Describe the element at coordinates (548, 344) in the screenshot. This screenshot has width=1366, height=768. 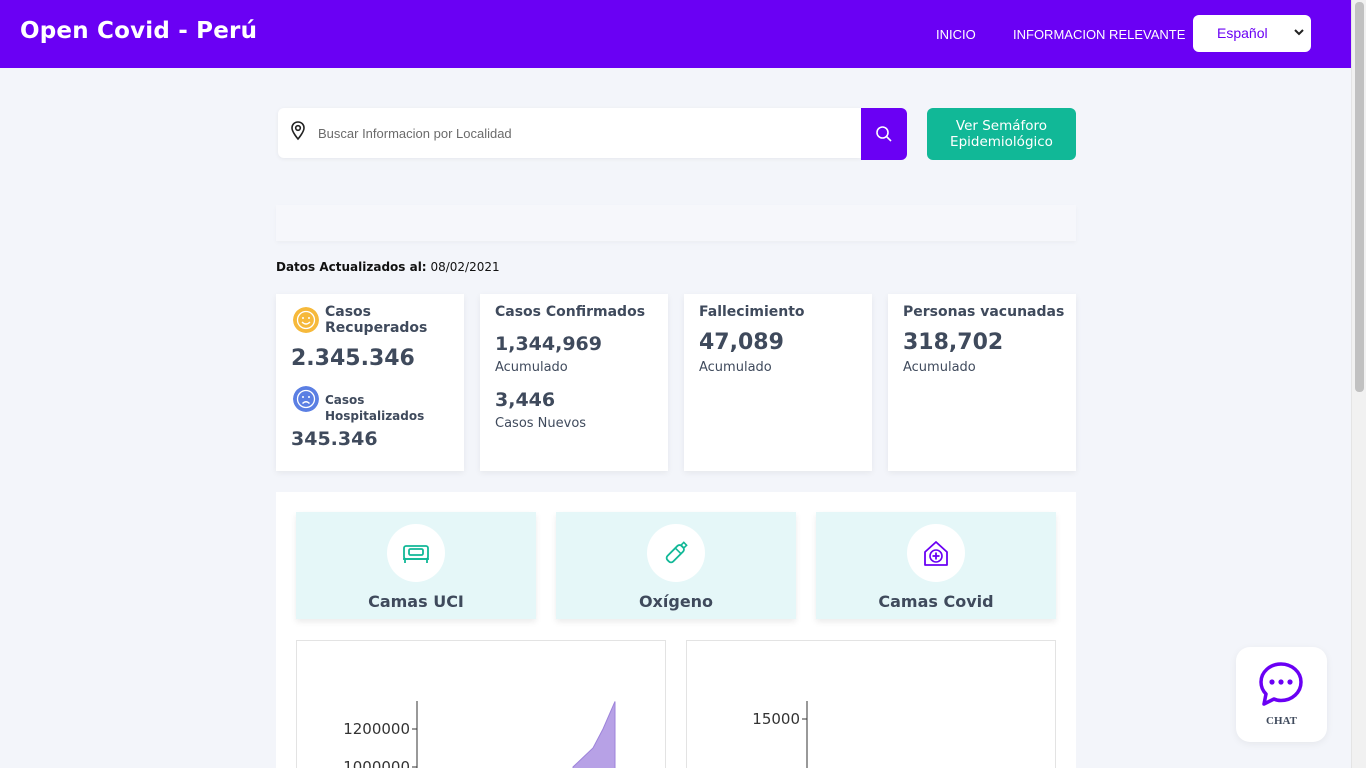
I see `confirmados-value: 1,344,969` at that location.